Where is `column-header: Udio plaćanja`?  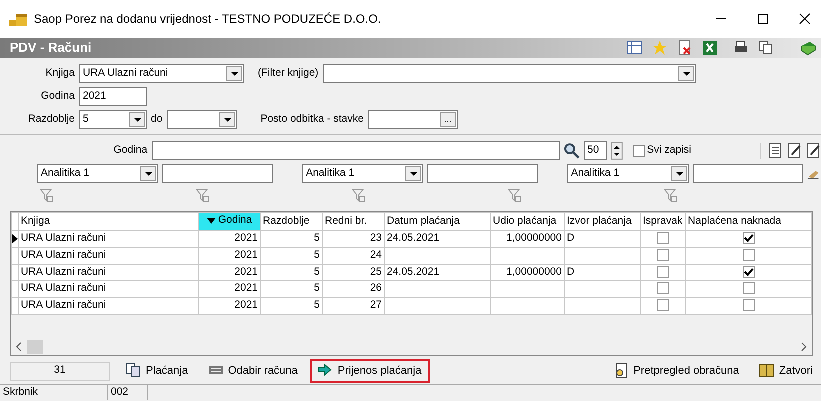
column-header: Udio plaćanja is located at coordinates (527, 221).